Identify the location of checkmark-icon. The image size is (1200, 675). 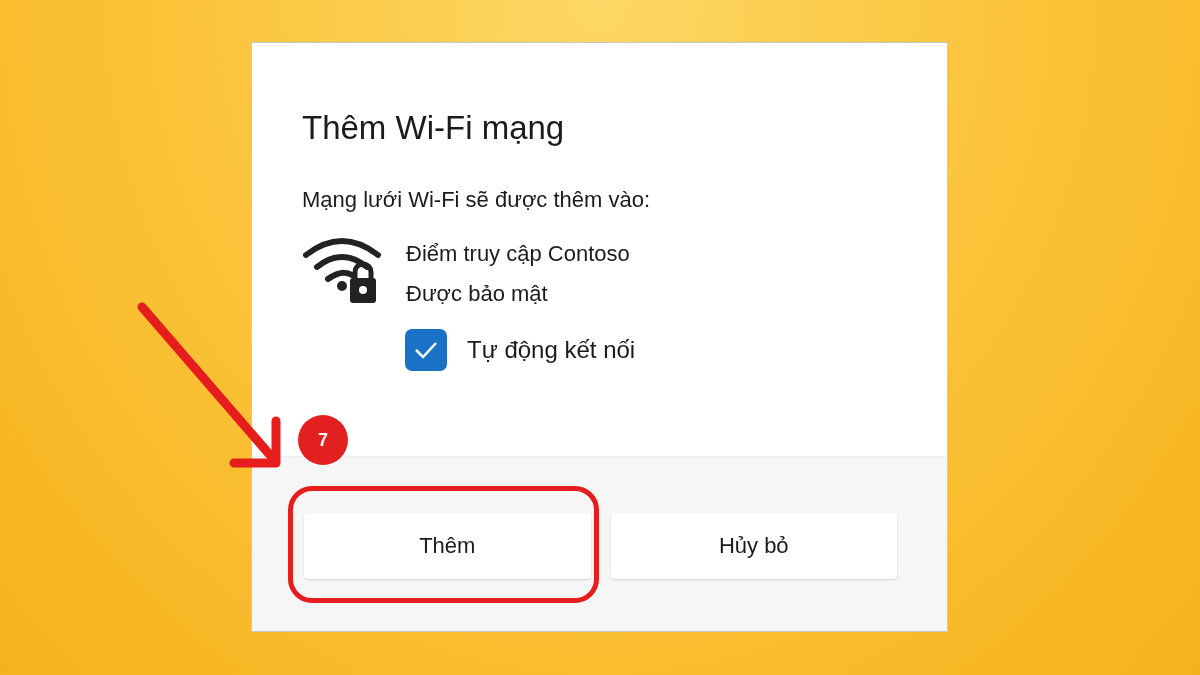
(426, 350).